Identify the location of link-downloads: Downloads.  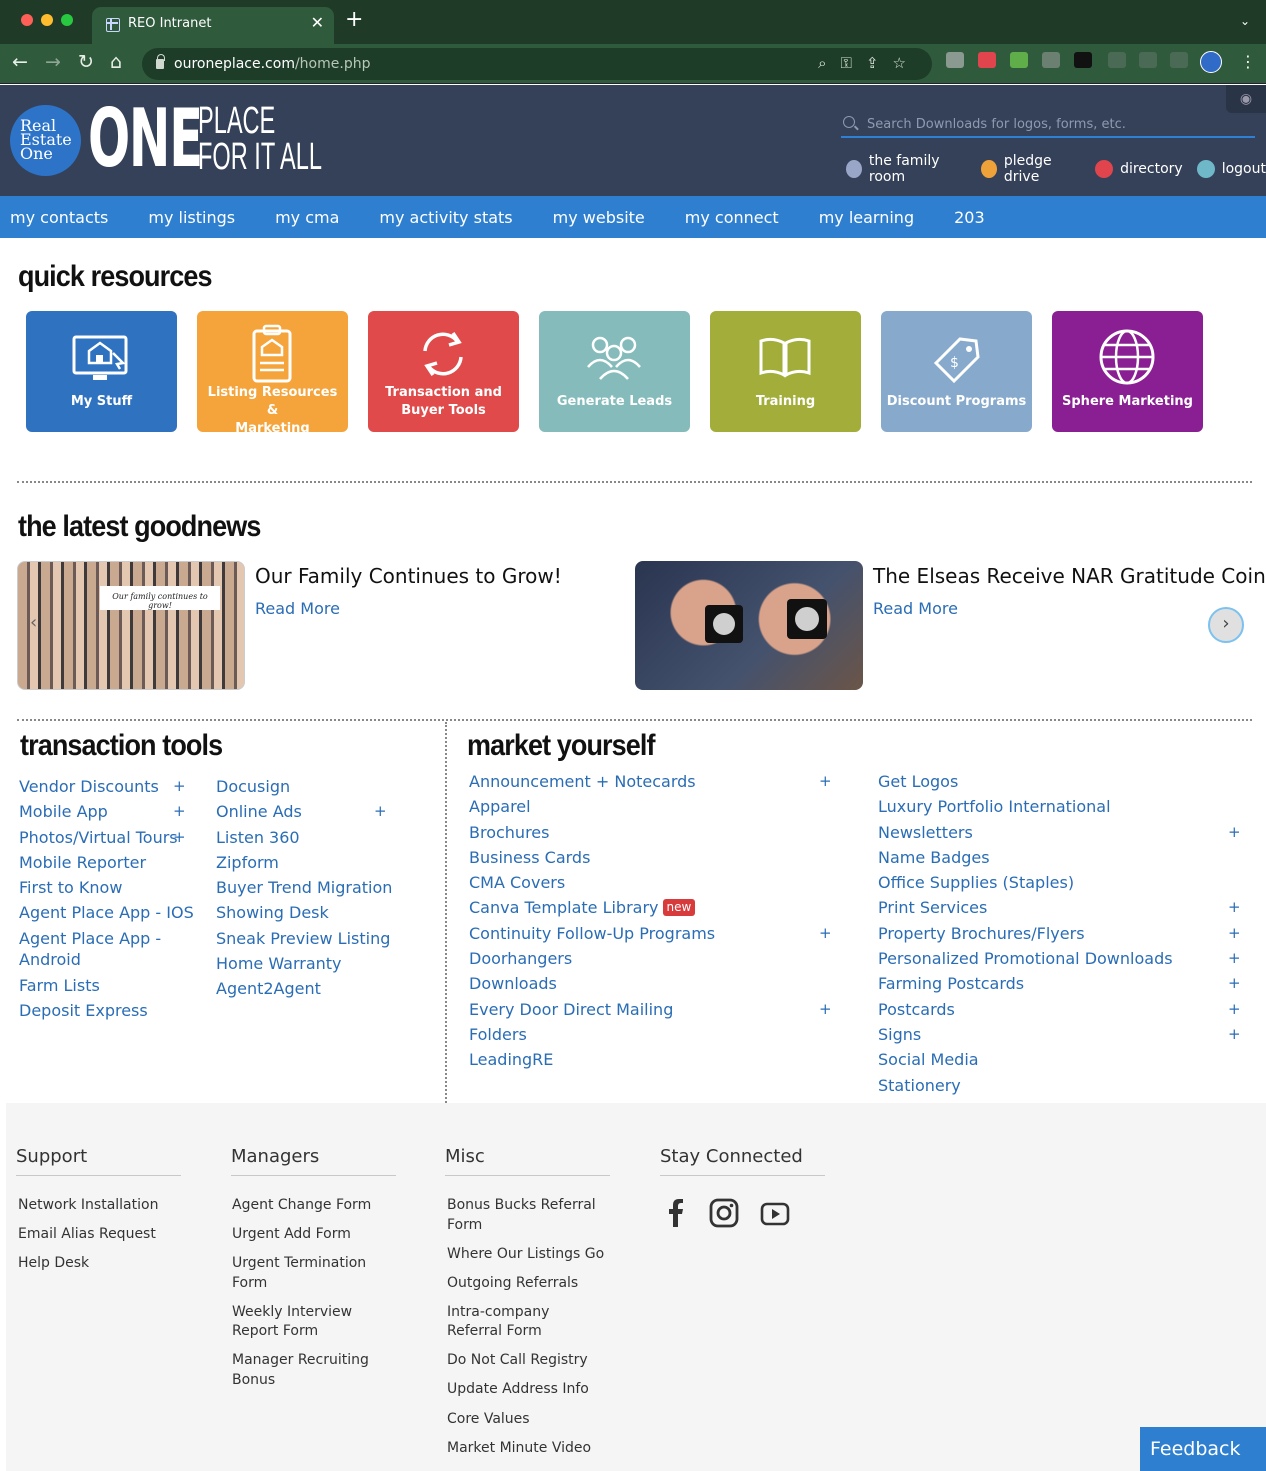
(654, 983).